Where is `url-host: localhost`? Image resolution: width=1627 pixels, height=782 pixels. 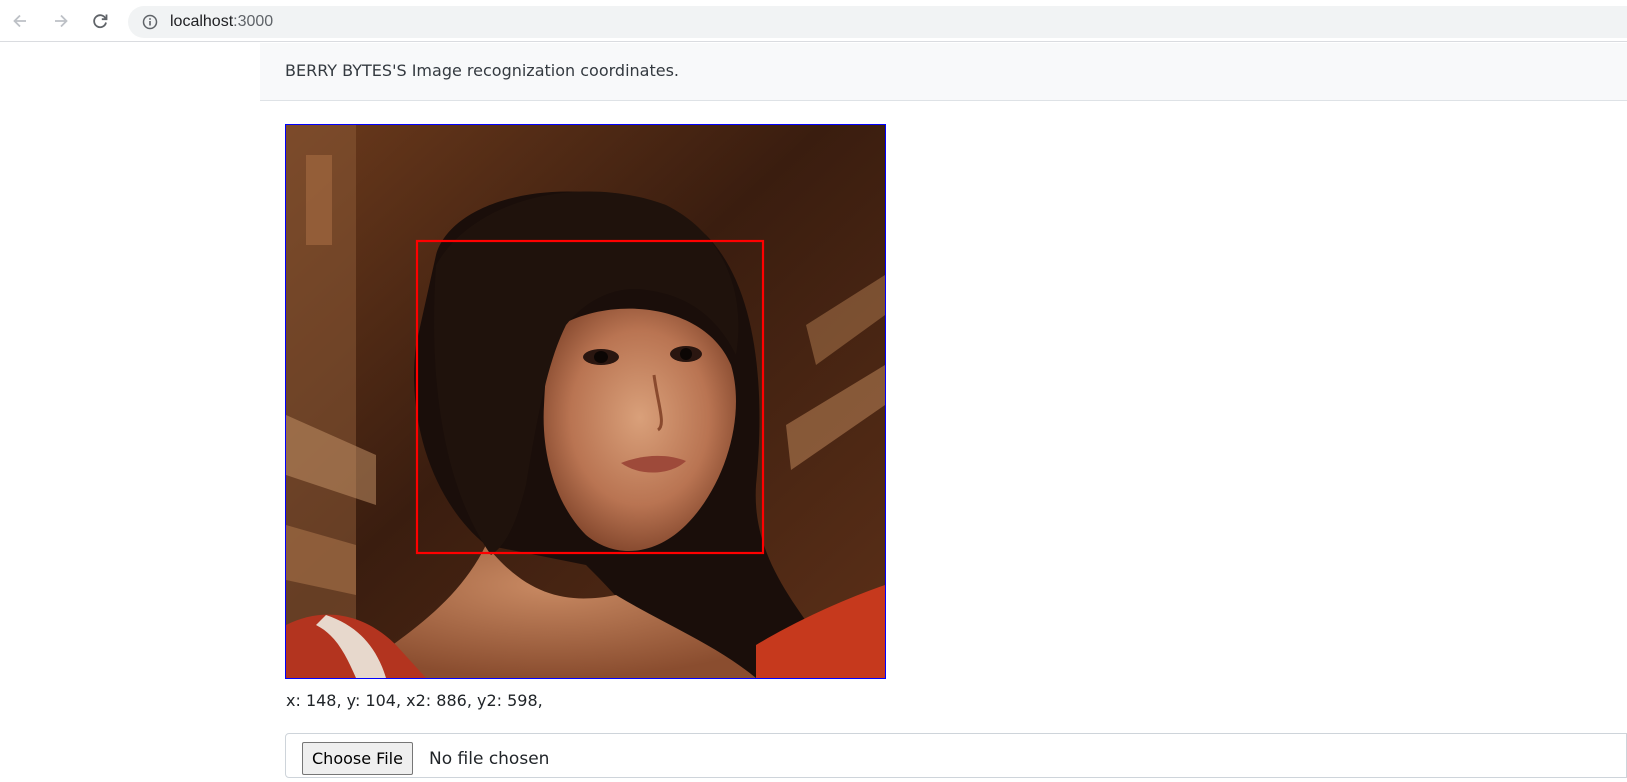
url-host: localhost is located at coordinates (202, 21).